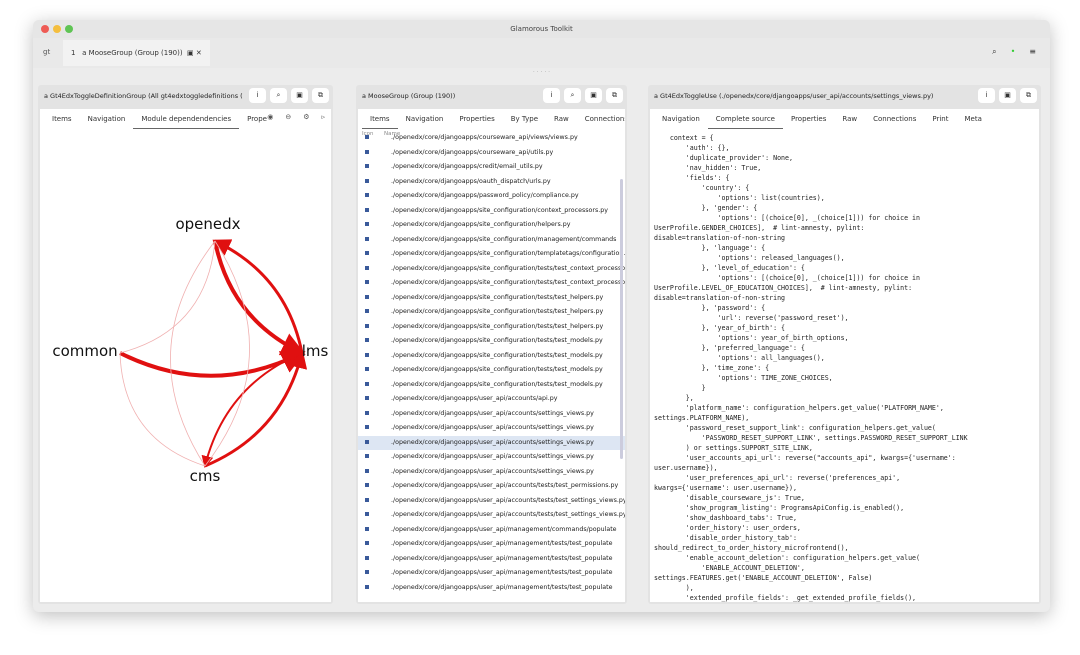 This screenshot has height=655, width=1080. I want to click on menu-icon: ≡, so click(1032, 52).